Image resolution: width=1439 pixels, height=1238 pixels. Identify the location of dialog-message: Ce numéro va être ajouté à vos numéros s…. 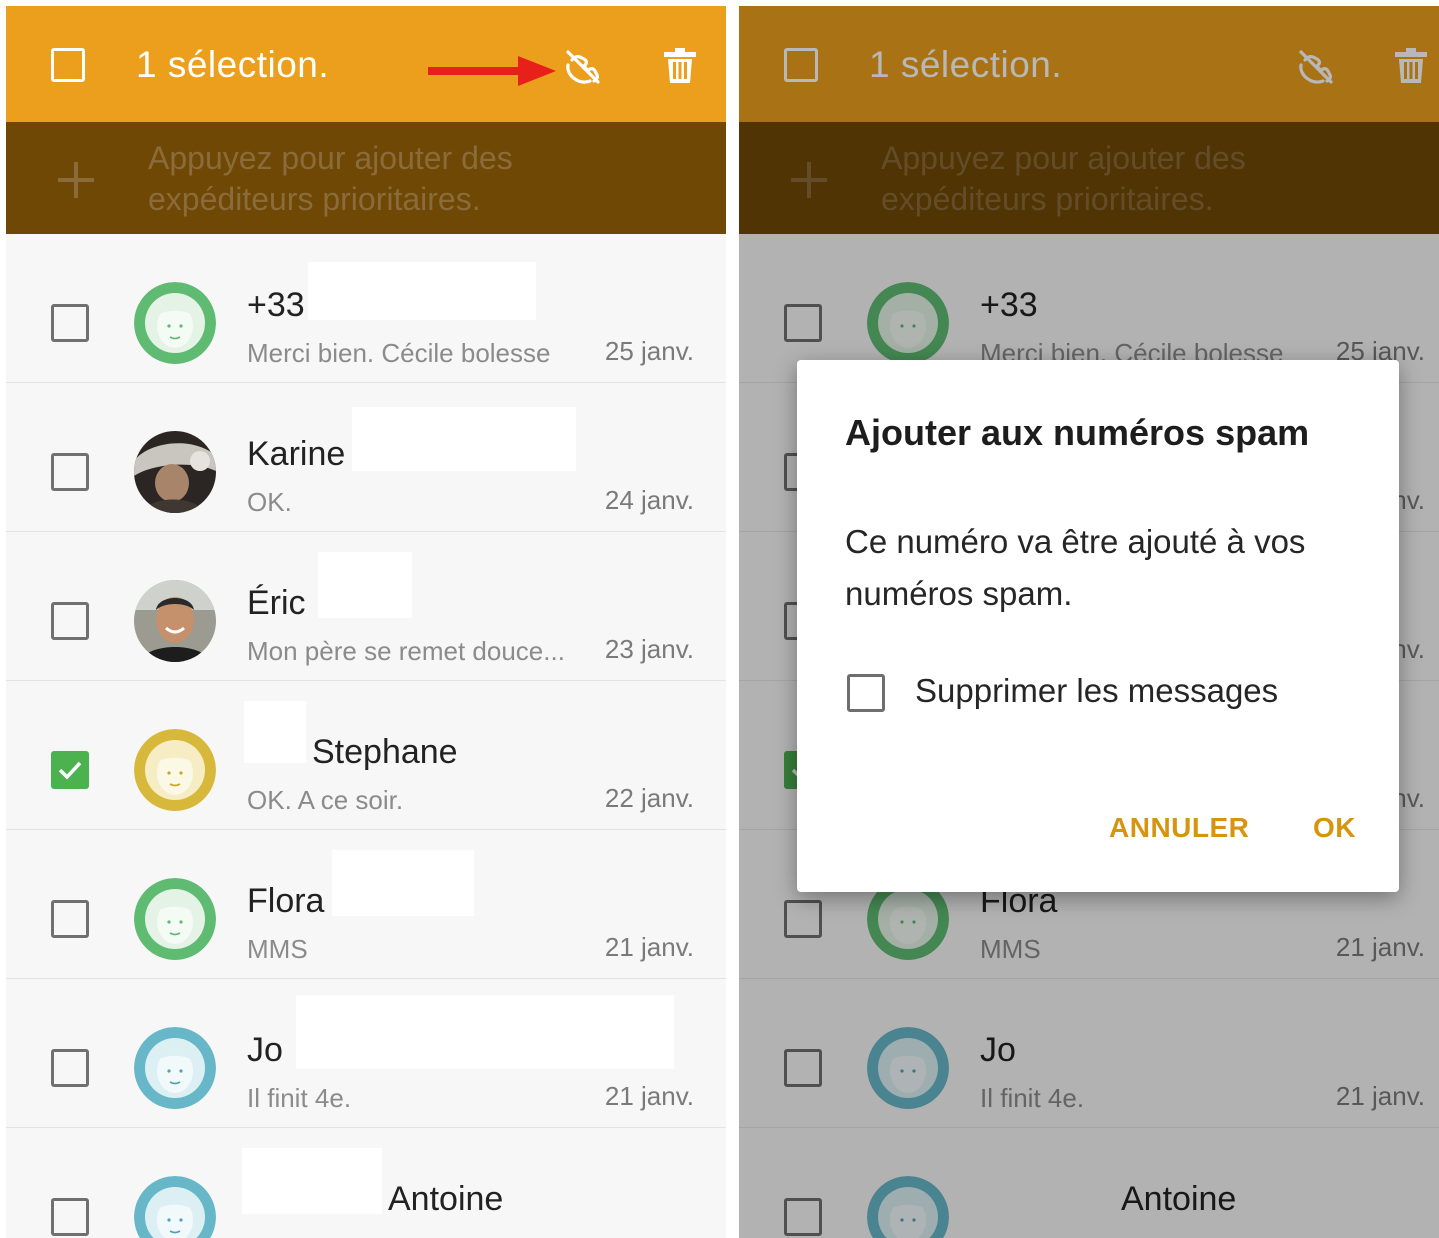
(1075, 567).